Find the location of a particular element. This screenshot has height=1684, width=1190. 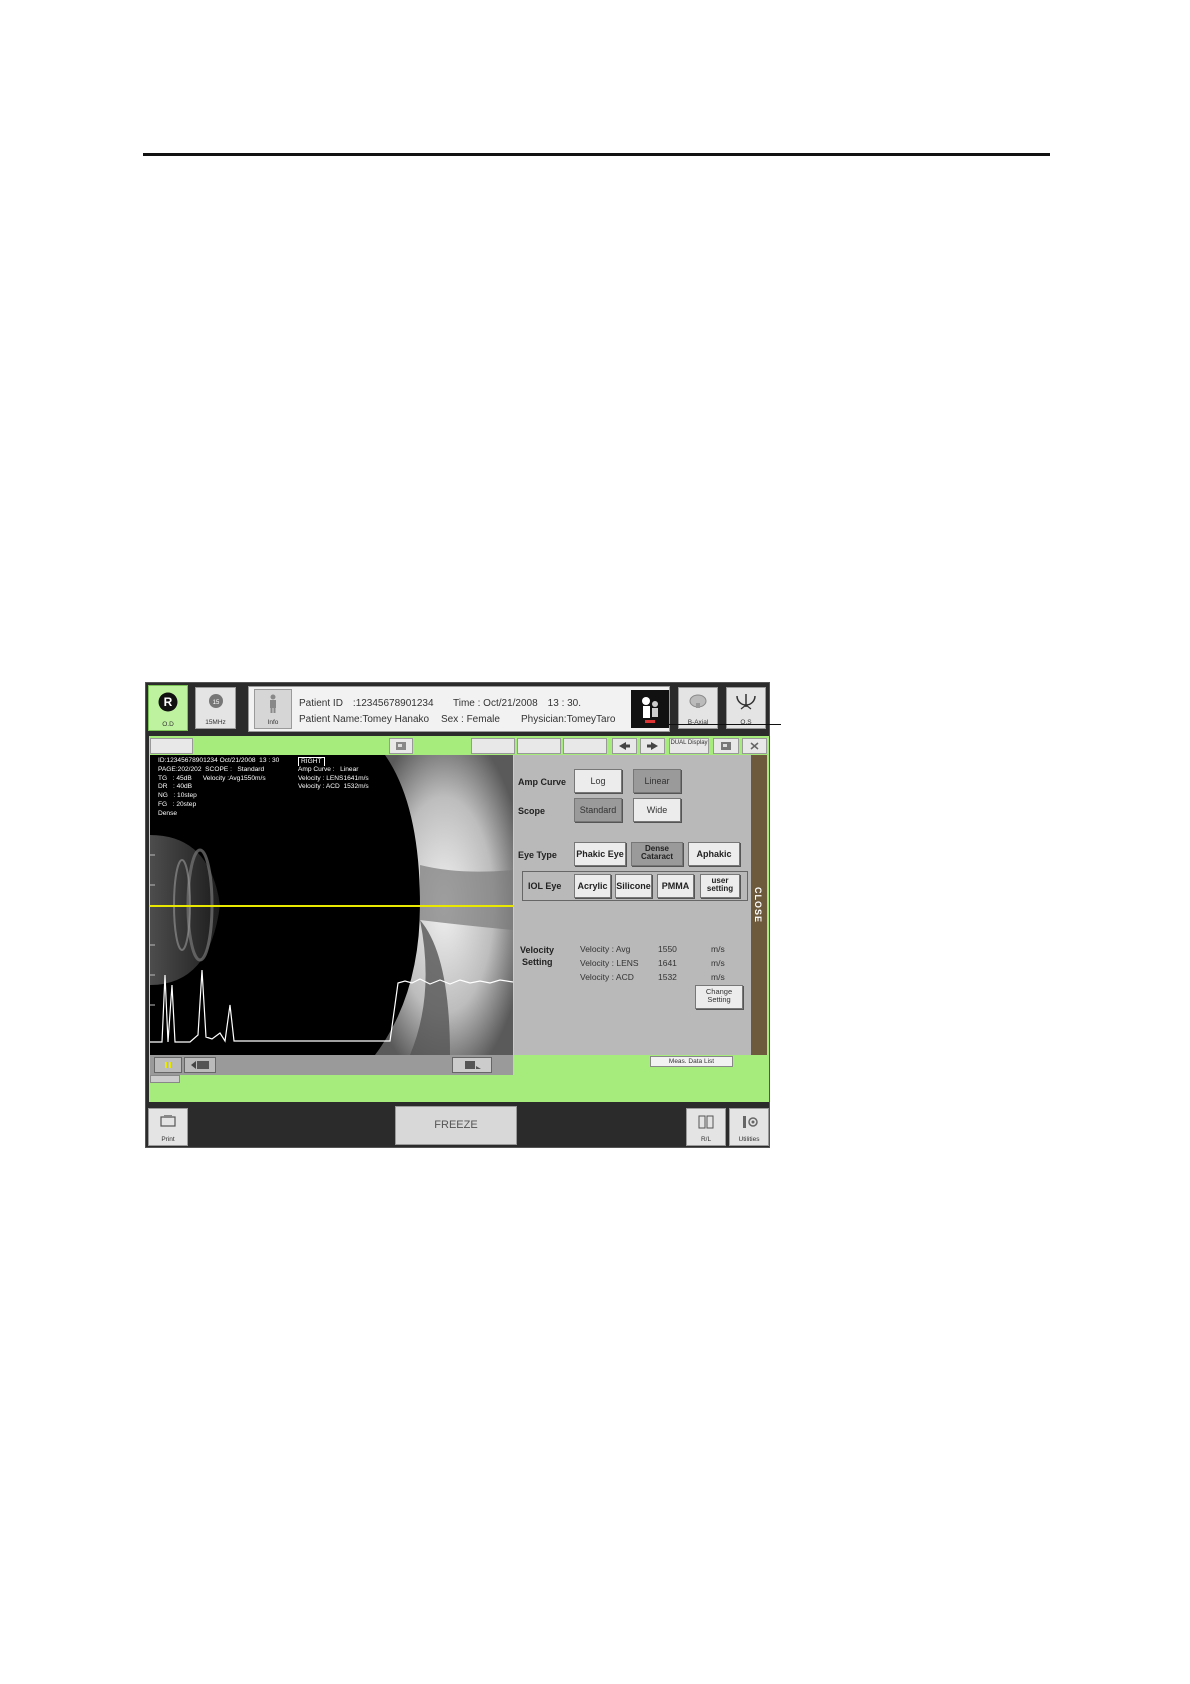

close-icon is located at coordinates (754, 746).